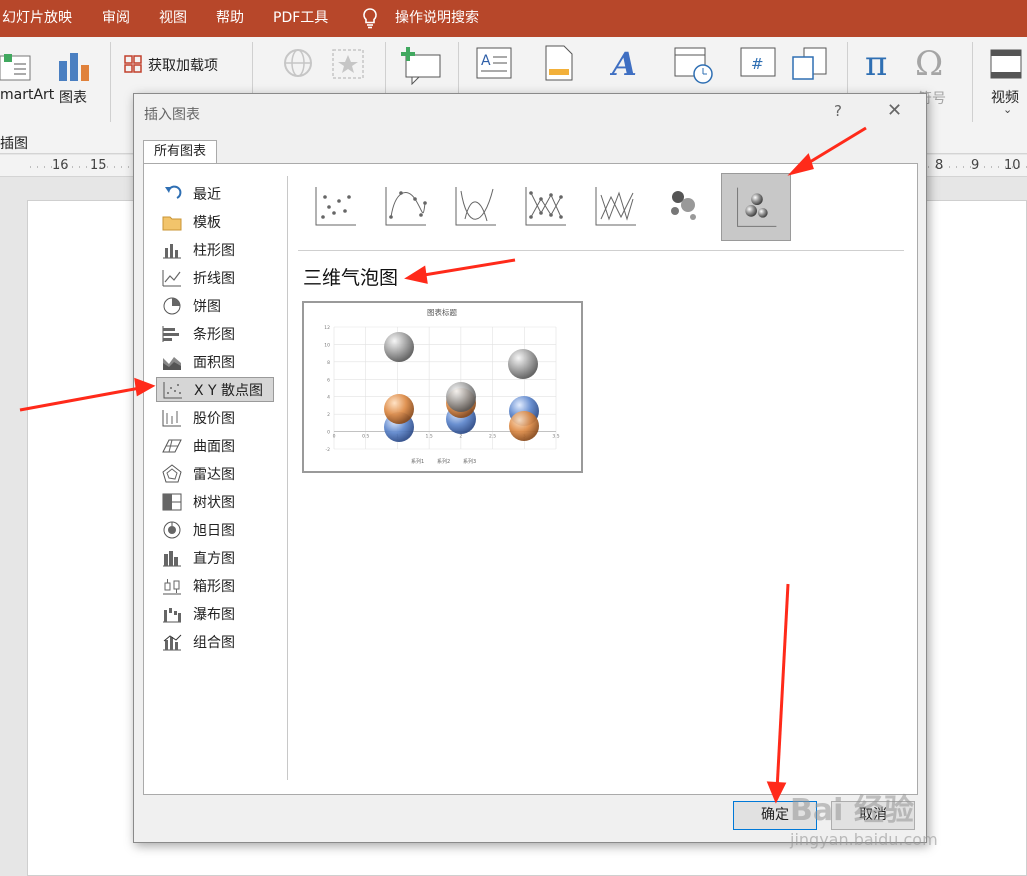 Image resolution: width=1027 pixels, height=876 pixels. I want to click on category-sunburst: 旭日图, so click(215, 529).